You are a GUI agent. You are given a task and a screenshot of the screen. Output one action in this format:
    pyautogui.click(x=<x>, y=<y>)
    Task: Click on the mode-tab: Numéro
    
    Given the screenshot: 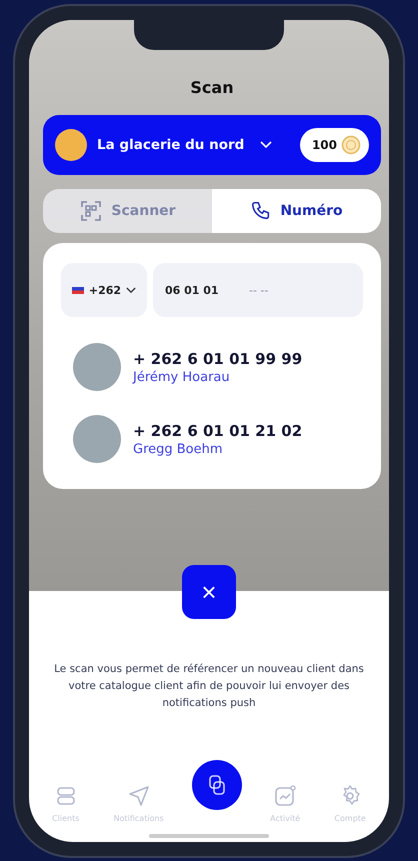 What is the action you would take?
    pyautogui.click(x=296, y=211)
    